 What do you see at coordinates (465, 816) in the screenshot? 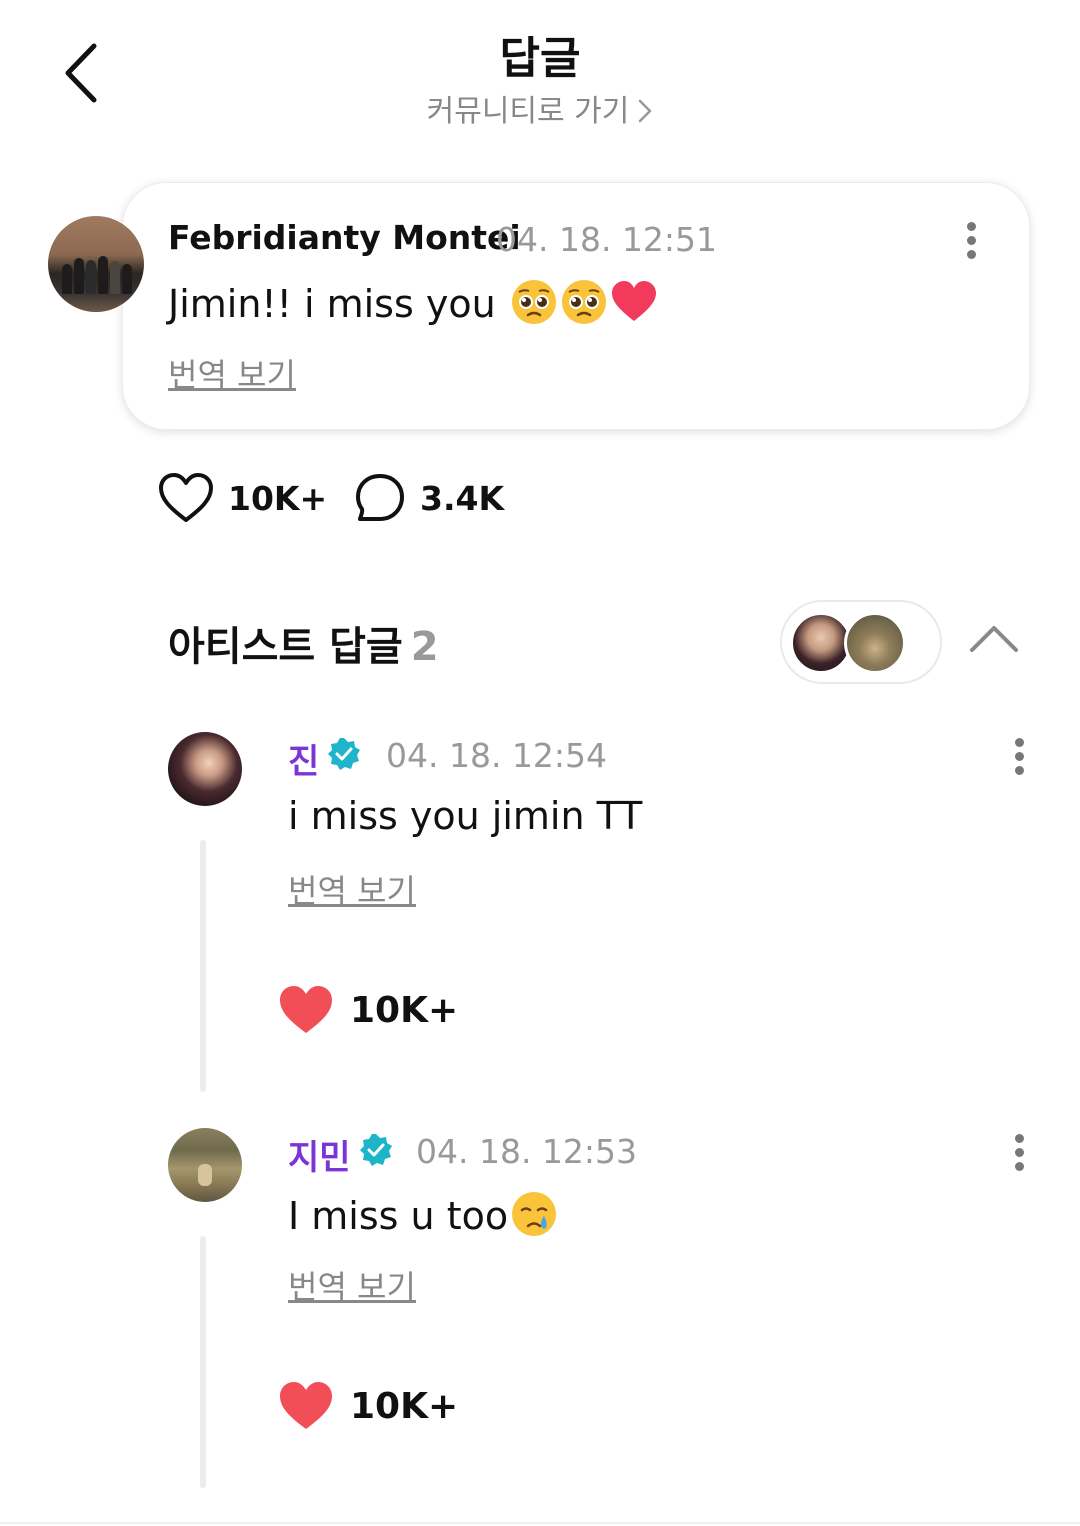
I see `reply-text: i miss you jimin TT` at bounding box center [465, 816].